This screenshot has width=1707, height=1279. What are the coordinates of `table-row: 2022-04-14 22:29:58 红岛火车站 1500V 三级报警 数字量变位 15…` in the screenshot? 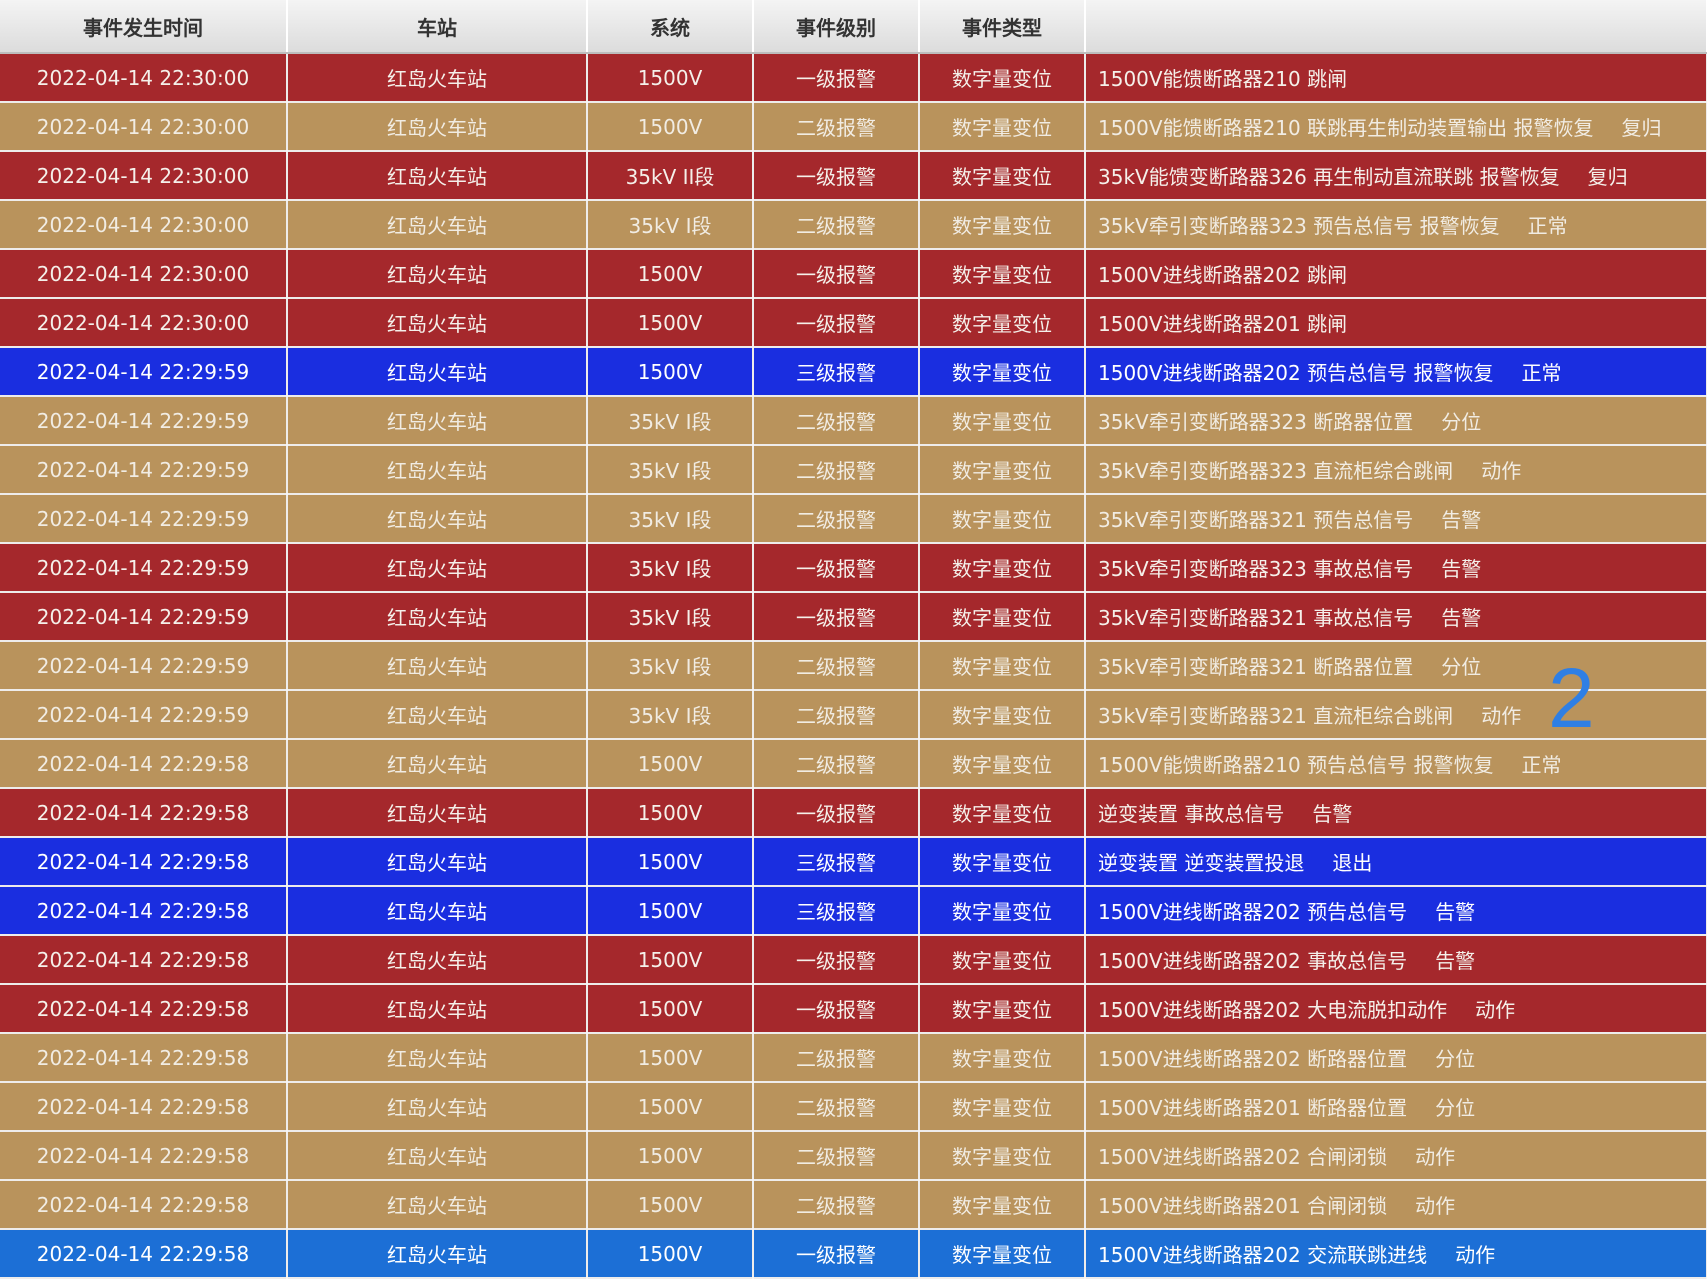 It's located at (853, 911).